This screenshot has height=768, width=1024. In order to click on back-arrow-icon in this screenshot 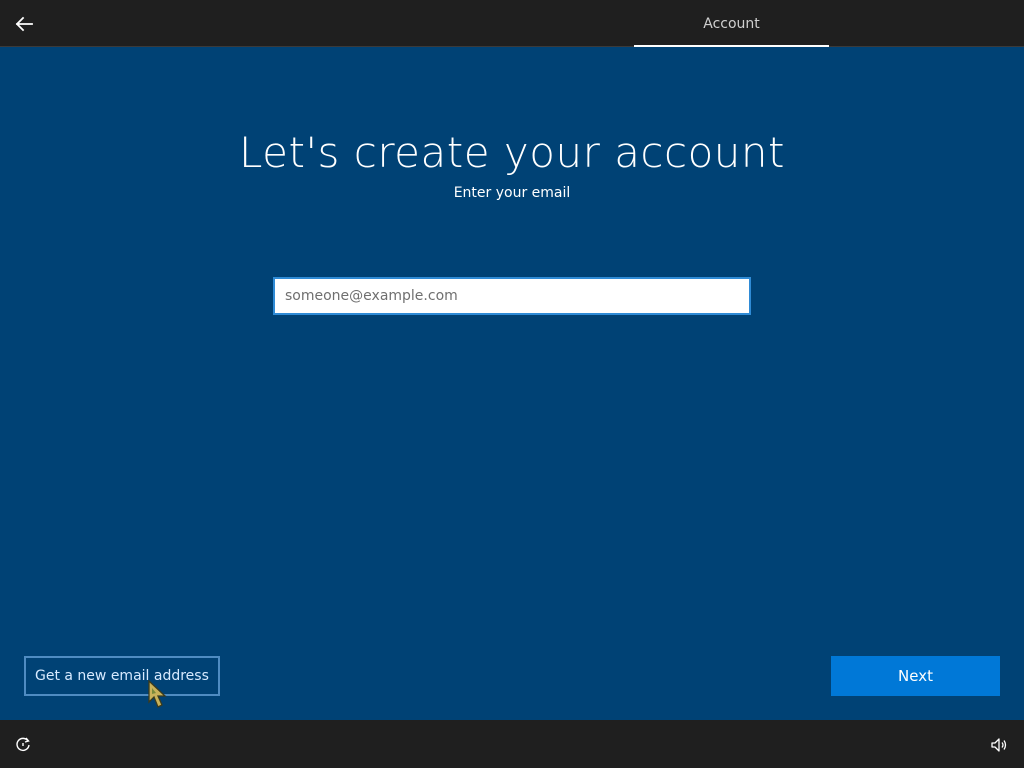, I will do `click(24, 24)`.